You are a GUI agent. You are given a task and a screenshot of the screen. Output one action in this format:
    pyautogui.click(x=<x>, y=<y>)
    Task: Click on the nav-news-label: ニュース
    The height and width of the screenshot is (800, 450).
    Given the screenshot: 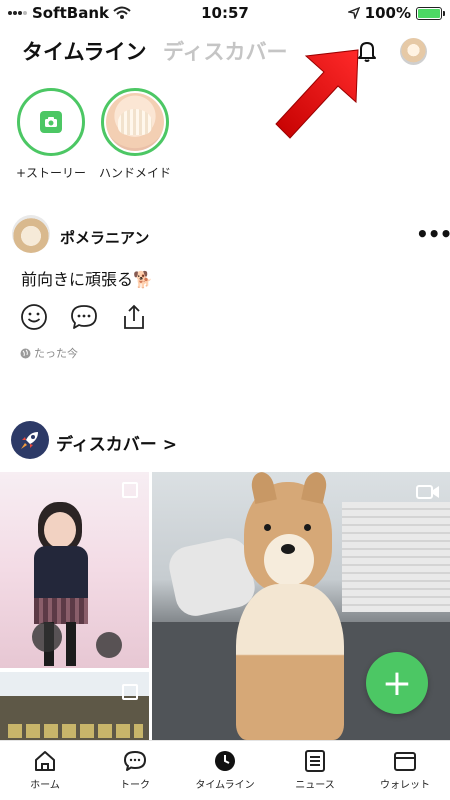 What is the action you would take?
    pyautogui.click(x=315, y=785)
    